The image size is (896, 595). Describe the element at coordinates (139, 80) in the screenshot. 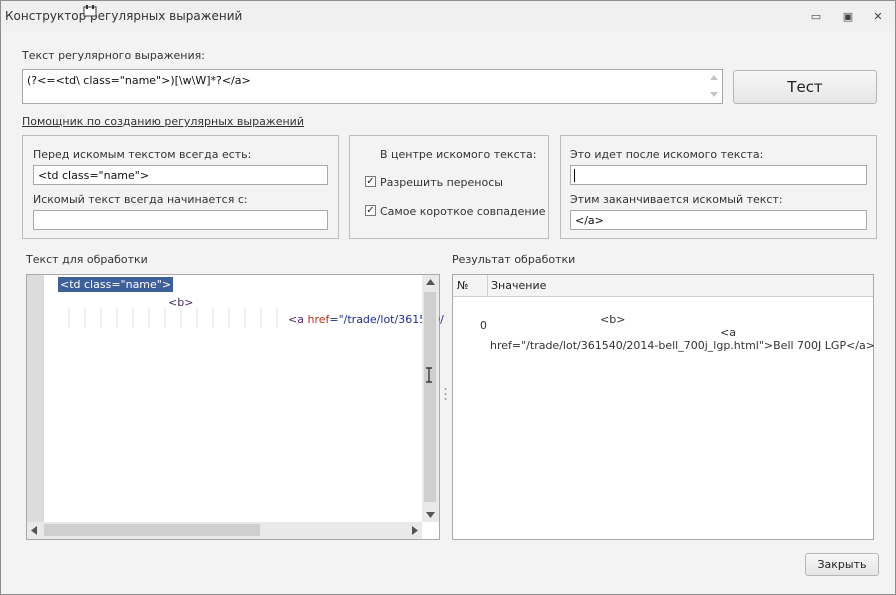

I see `regex-value: (?<=<td\ class="name">)[\w\W]*?</a>` at that location.